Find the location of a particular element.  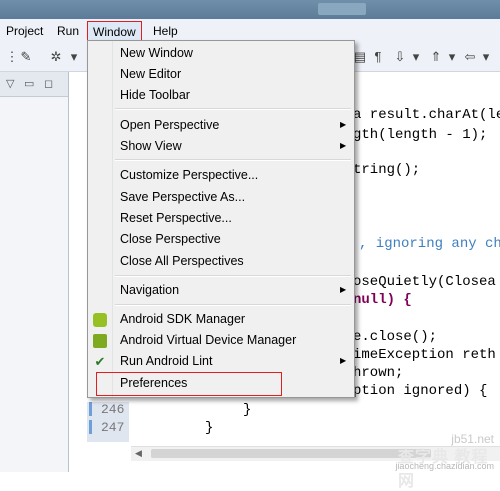

window-title-bar is located at coordinates (250, 9).